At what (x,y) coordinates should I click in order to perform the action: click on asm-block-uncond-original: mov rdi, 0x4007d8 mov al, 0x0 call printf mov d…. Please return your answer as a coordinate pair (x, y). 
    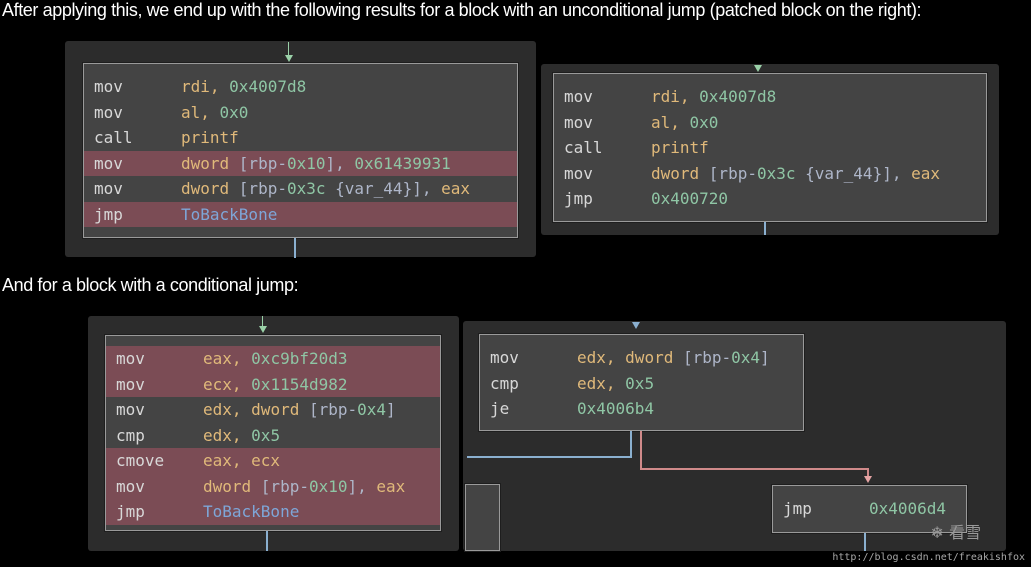
    Looking at the image, I should click on (300, 150).